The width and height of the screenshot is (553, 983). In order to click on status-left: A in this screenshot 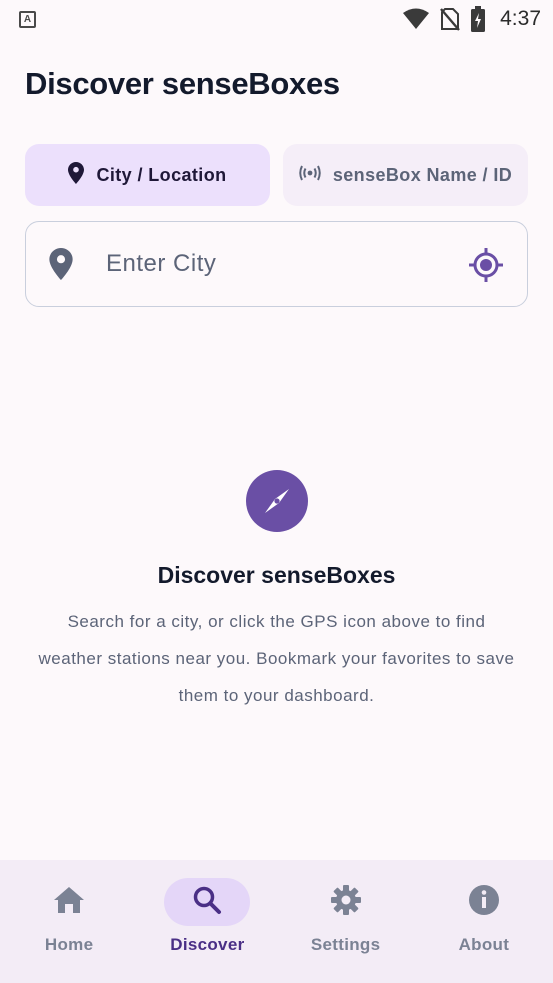, I will do `click(27, 19)`.